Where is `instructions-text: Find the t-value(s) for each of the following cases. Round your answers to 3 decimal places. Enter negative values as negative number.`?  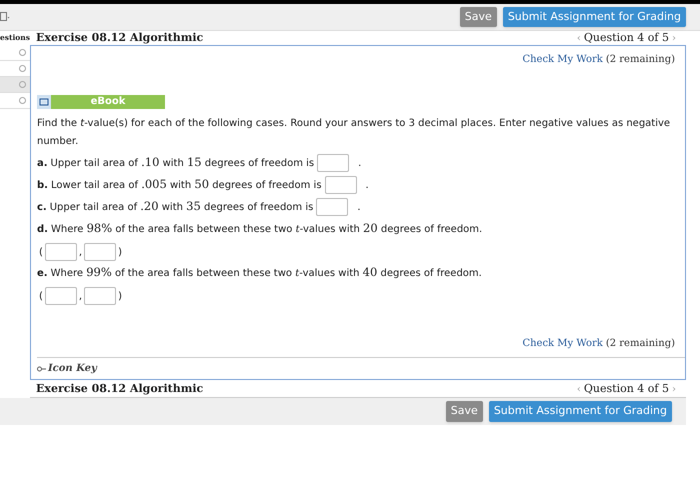
instructions-text: Find the t-value(s) for each of the following cases. Round your answers to 3 decimal places. Enter negative values as negative number. is located at coordinates (354, 133).